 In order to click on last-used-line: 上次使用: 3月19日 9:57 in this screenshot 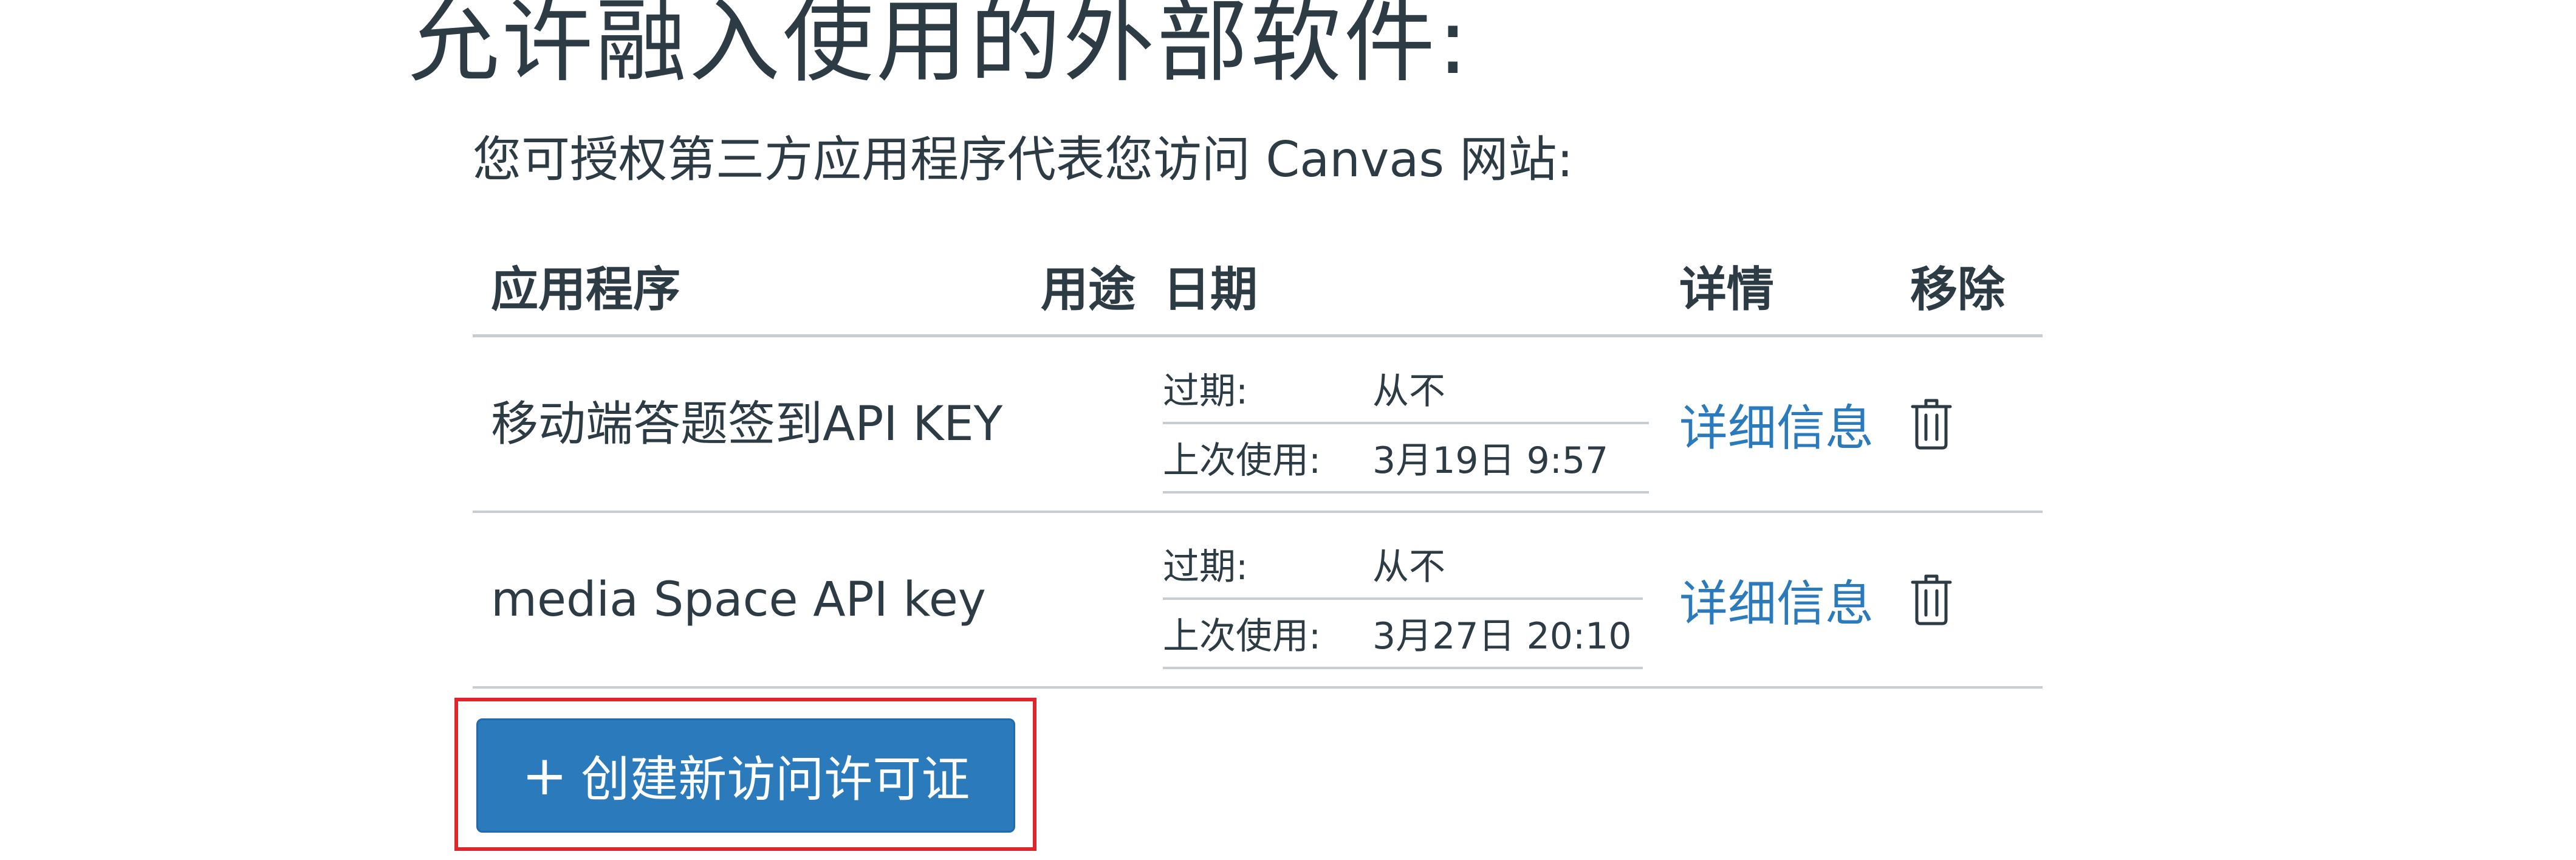, I will do `click(1406, 459)`.